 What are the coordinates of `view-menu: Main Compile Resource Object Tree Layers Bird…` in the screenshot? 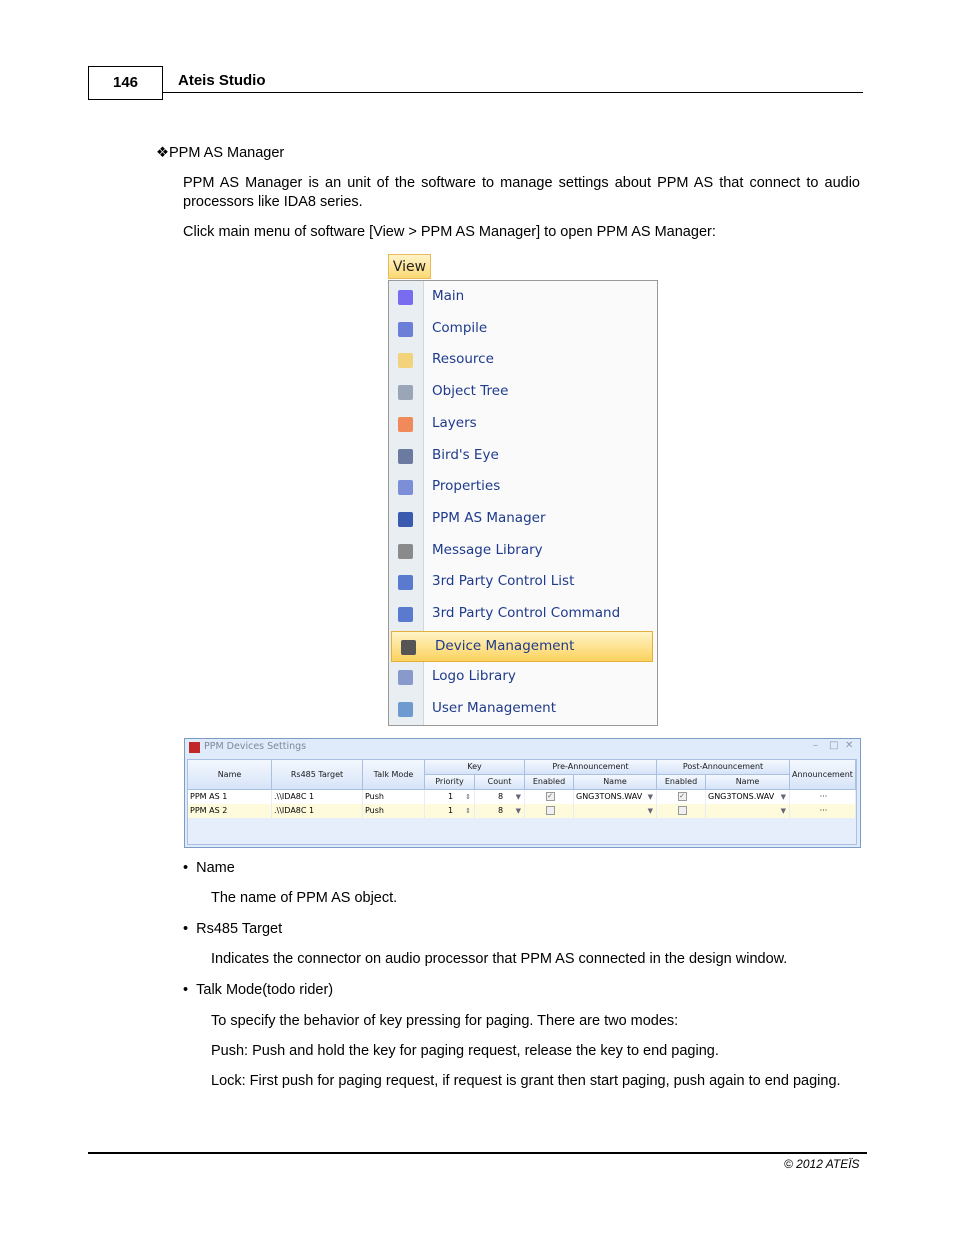 It's located at (523, 503).